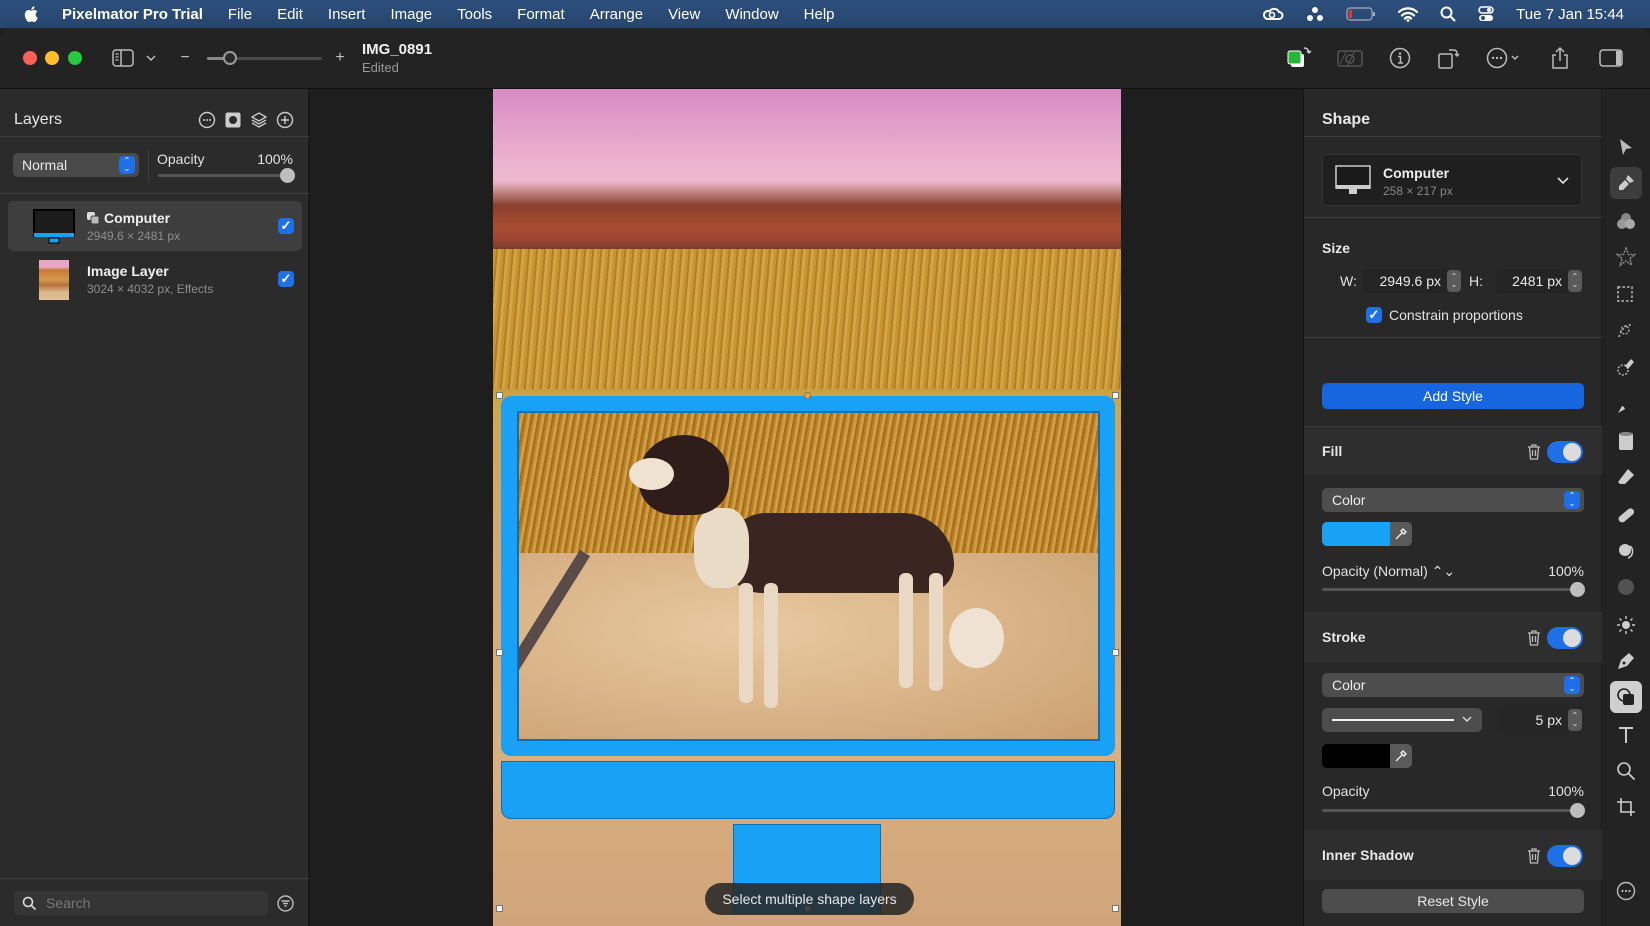  Describe the element at coordinates (1565, 452) in the screenshot. I see `fill-toggle` at that location.